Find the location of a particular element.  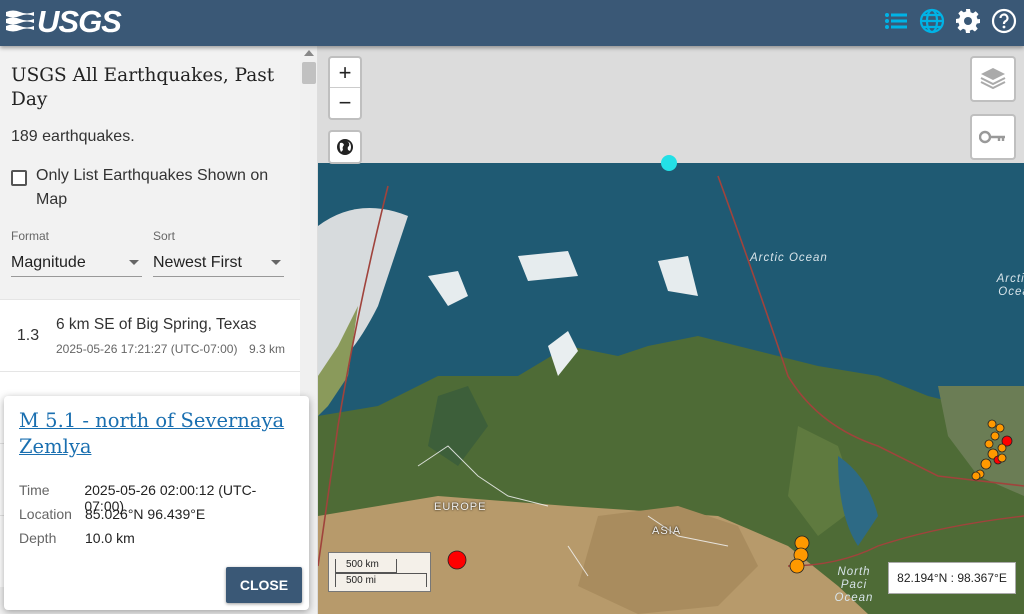

sort-value: Newest First is located at coordinates (197, 262).